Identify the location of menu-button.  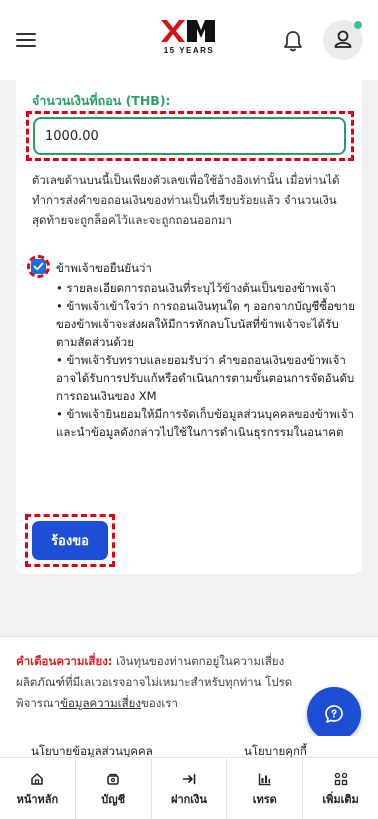
(27, 40).